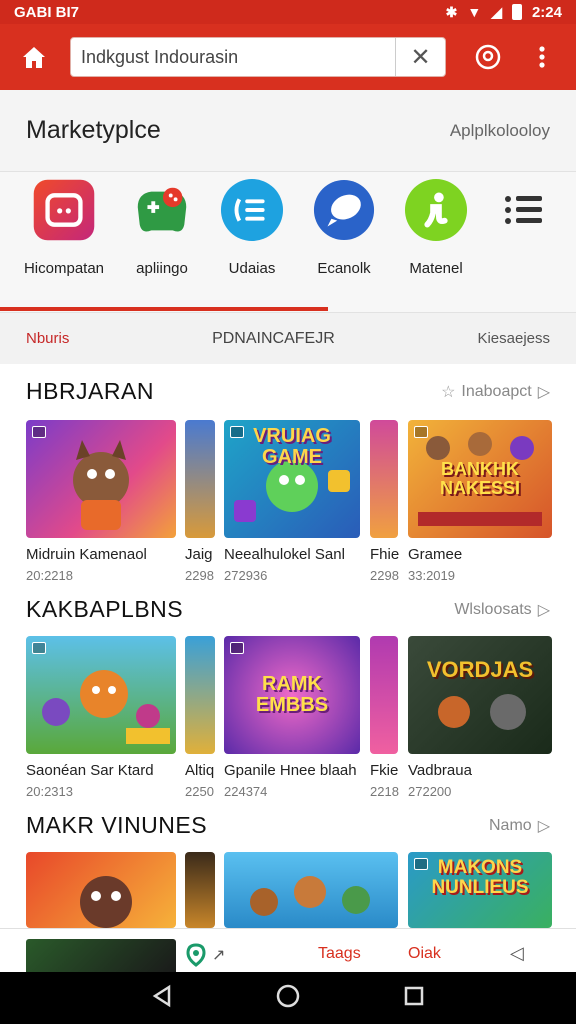 The height and width of the screenshot is (1024, 576). I want to click on home-button, so click(34, 57).